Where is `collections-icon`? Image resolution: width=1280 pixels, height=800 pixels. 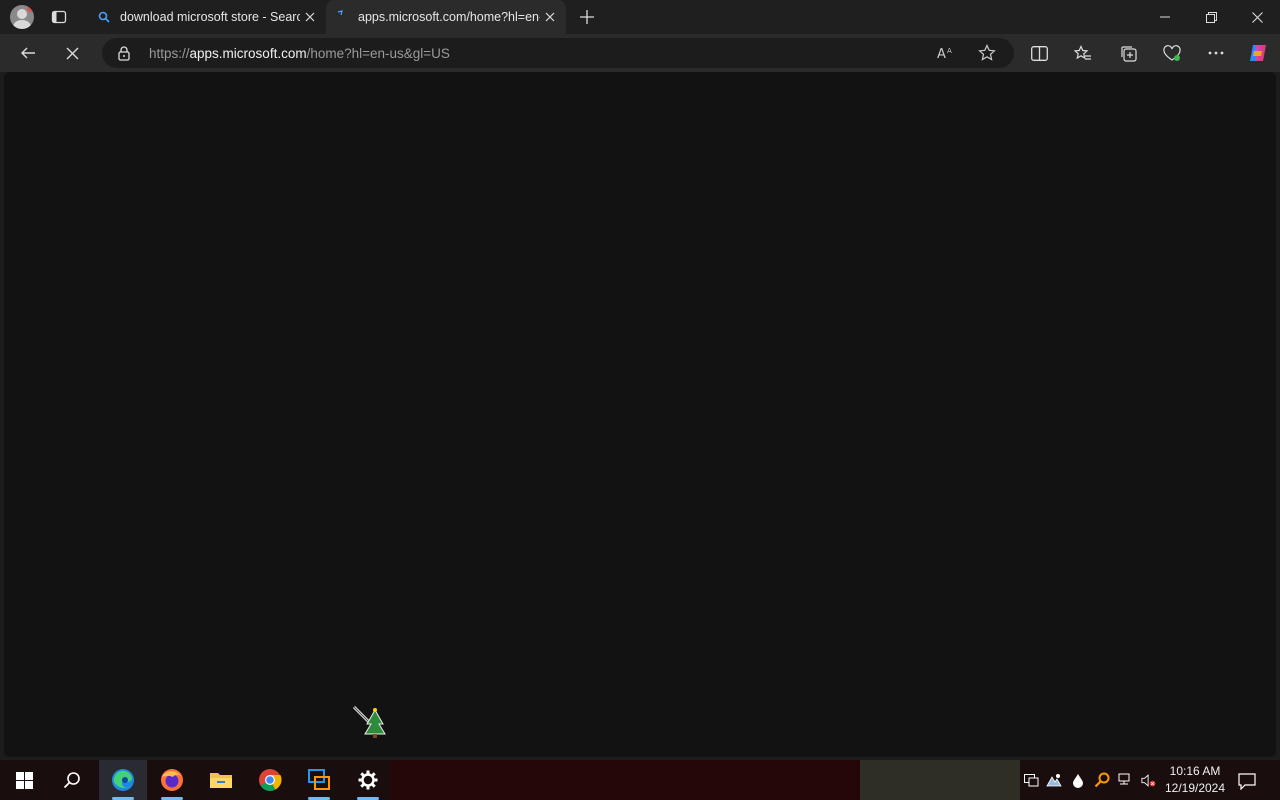
collections-icon is located at coordinates (1128, 53).